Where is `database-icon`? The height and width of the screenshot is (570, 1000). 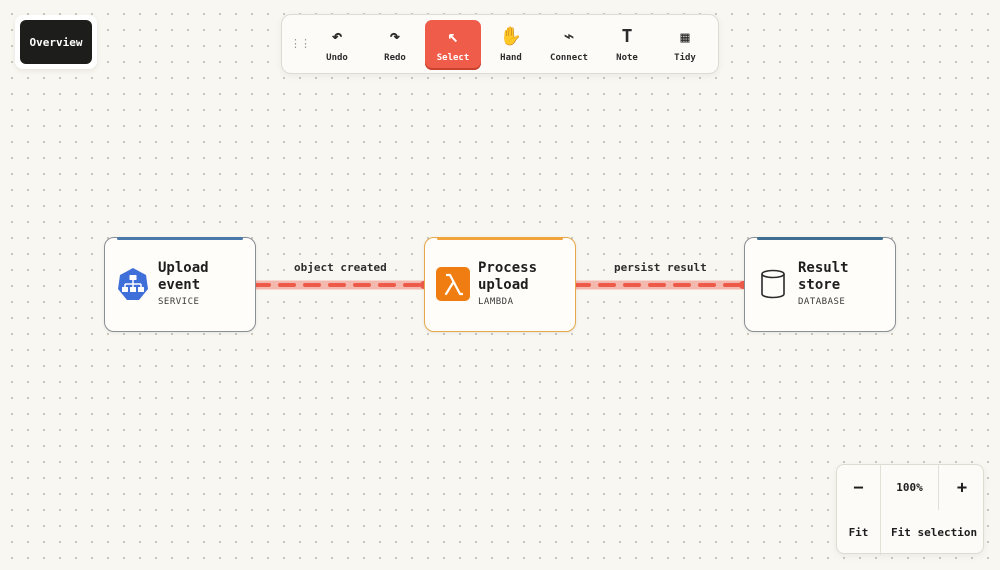
database-icon is located at coordinates (773, 284).